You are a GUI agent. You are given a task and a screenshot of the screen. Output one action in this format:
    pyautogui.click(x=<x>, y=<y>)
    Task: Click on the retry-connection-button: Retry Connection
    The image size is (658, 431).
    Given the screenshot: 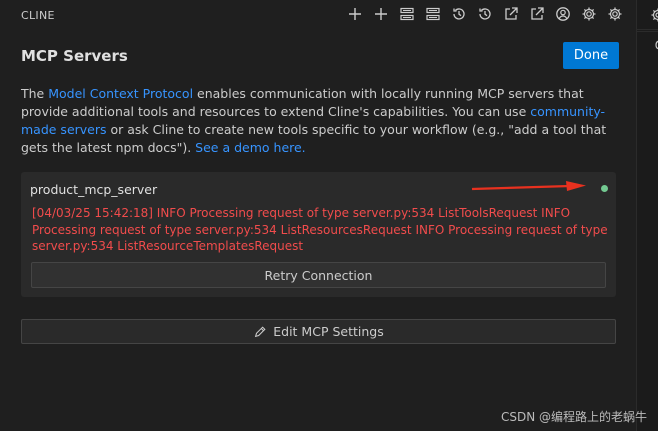 What is the action you would take?
    pyautogui.click(x=318, y=275)
    